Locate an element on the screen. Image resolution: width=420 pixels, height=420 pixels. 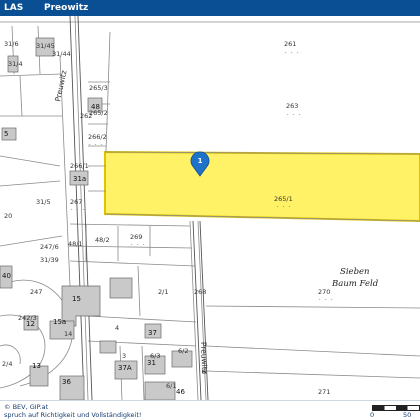
building-number-31a: 31a is located at coordinates (79, 179).